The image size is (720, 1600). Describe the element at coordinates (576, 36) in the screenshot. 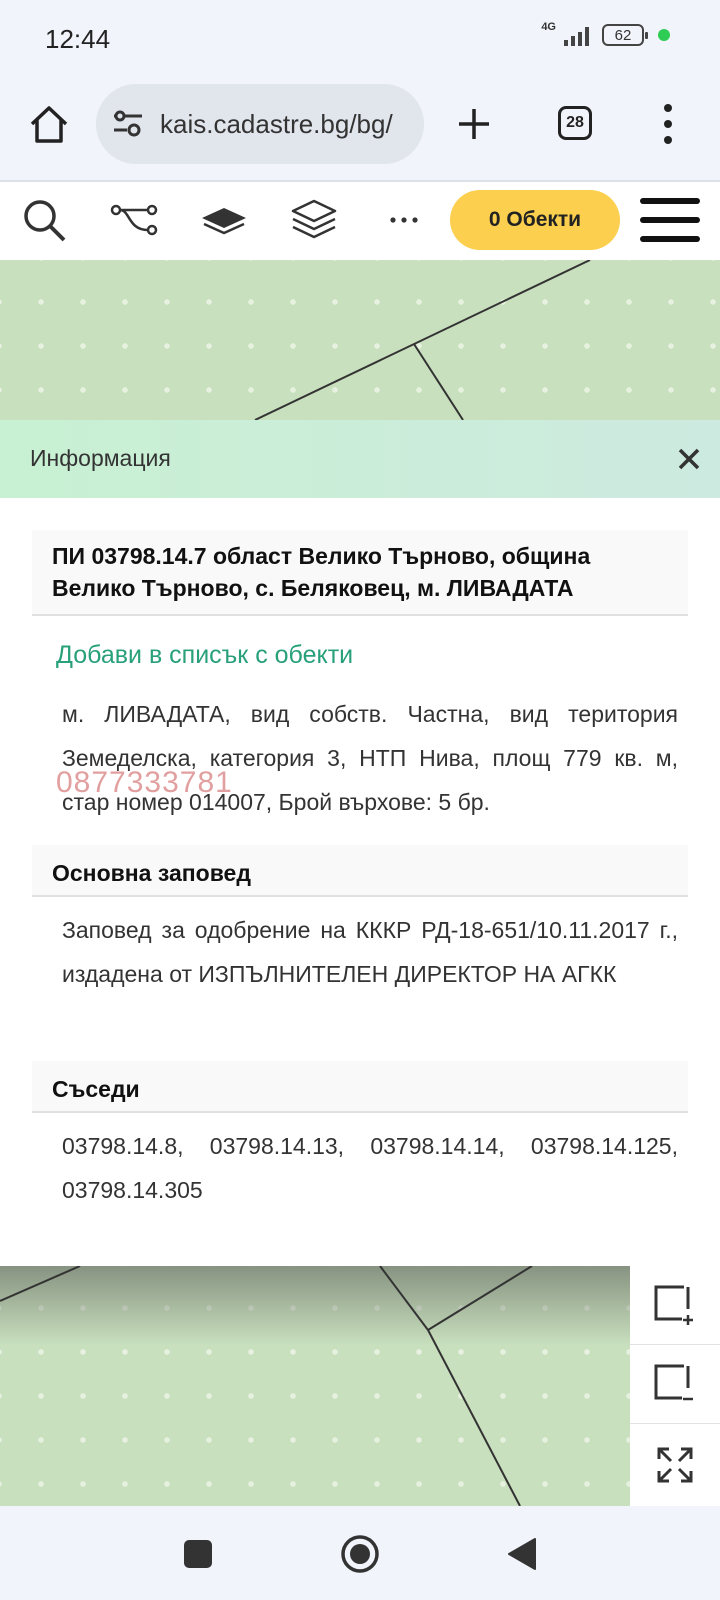

I see `signal-icon` at that location.